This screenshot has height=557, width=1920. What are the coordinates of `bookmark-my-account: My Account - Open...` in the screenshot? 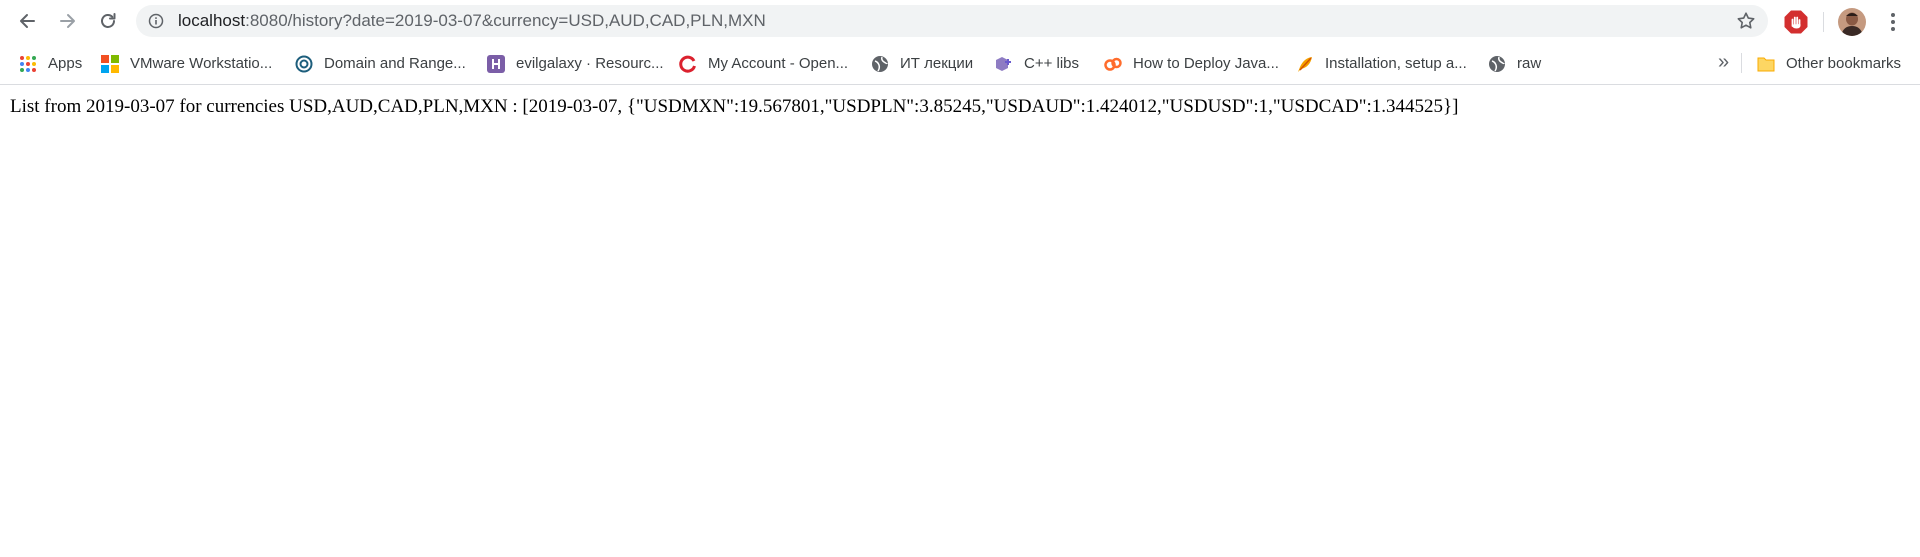 It's located at (763, 63).